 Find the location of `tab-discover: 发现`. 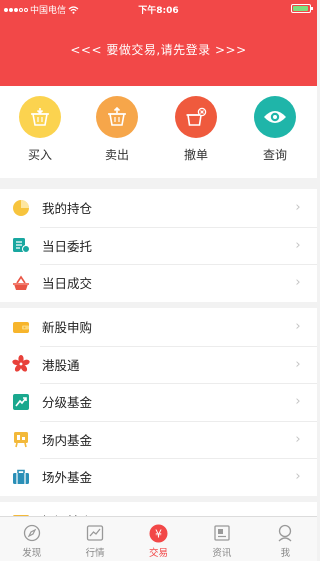

tab-discover: 发现 is located at coordinates (31, 539).